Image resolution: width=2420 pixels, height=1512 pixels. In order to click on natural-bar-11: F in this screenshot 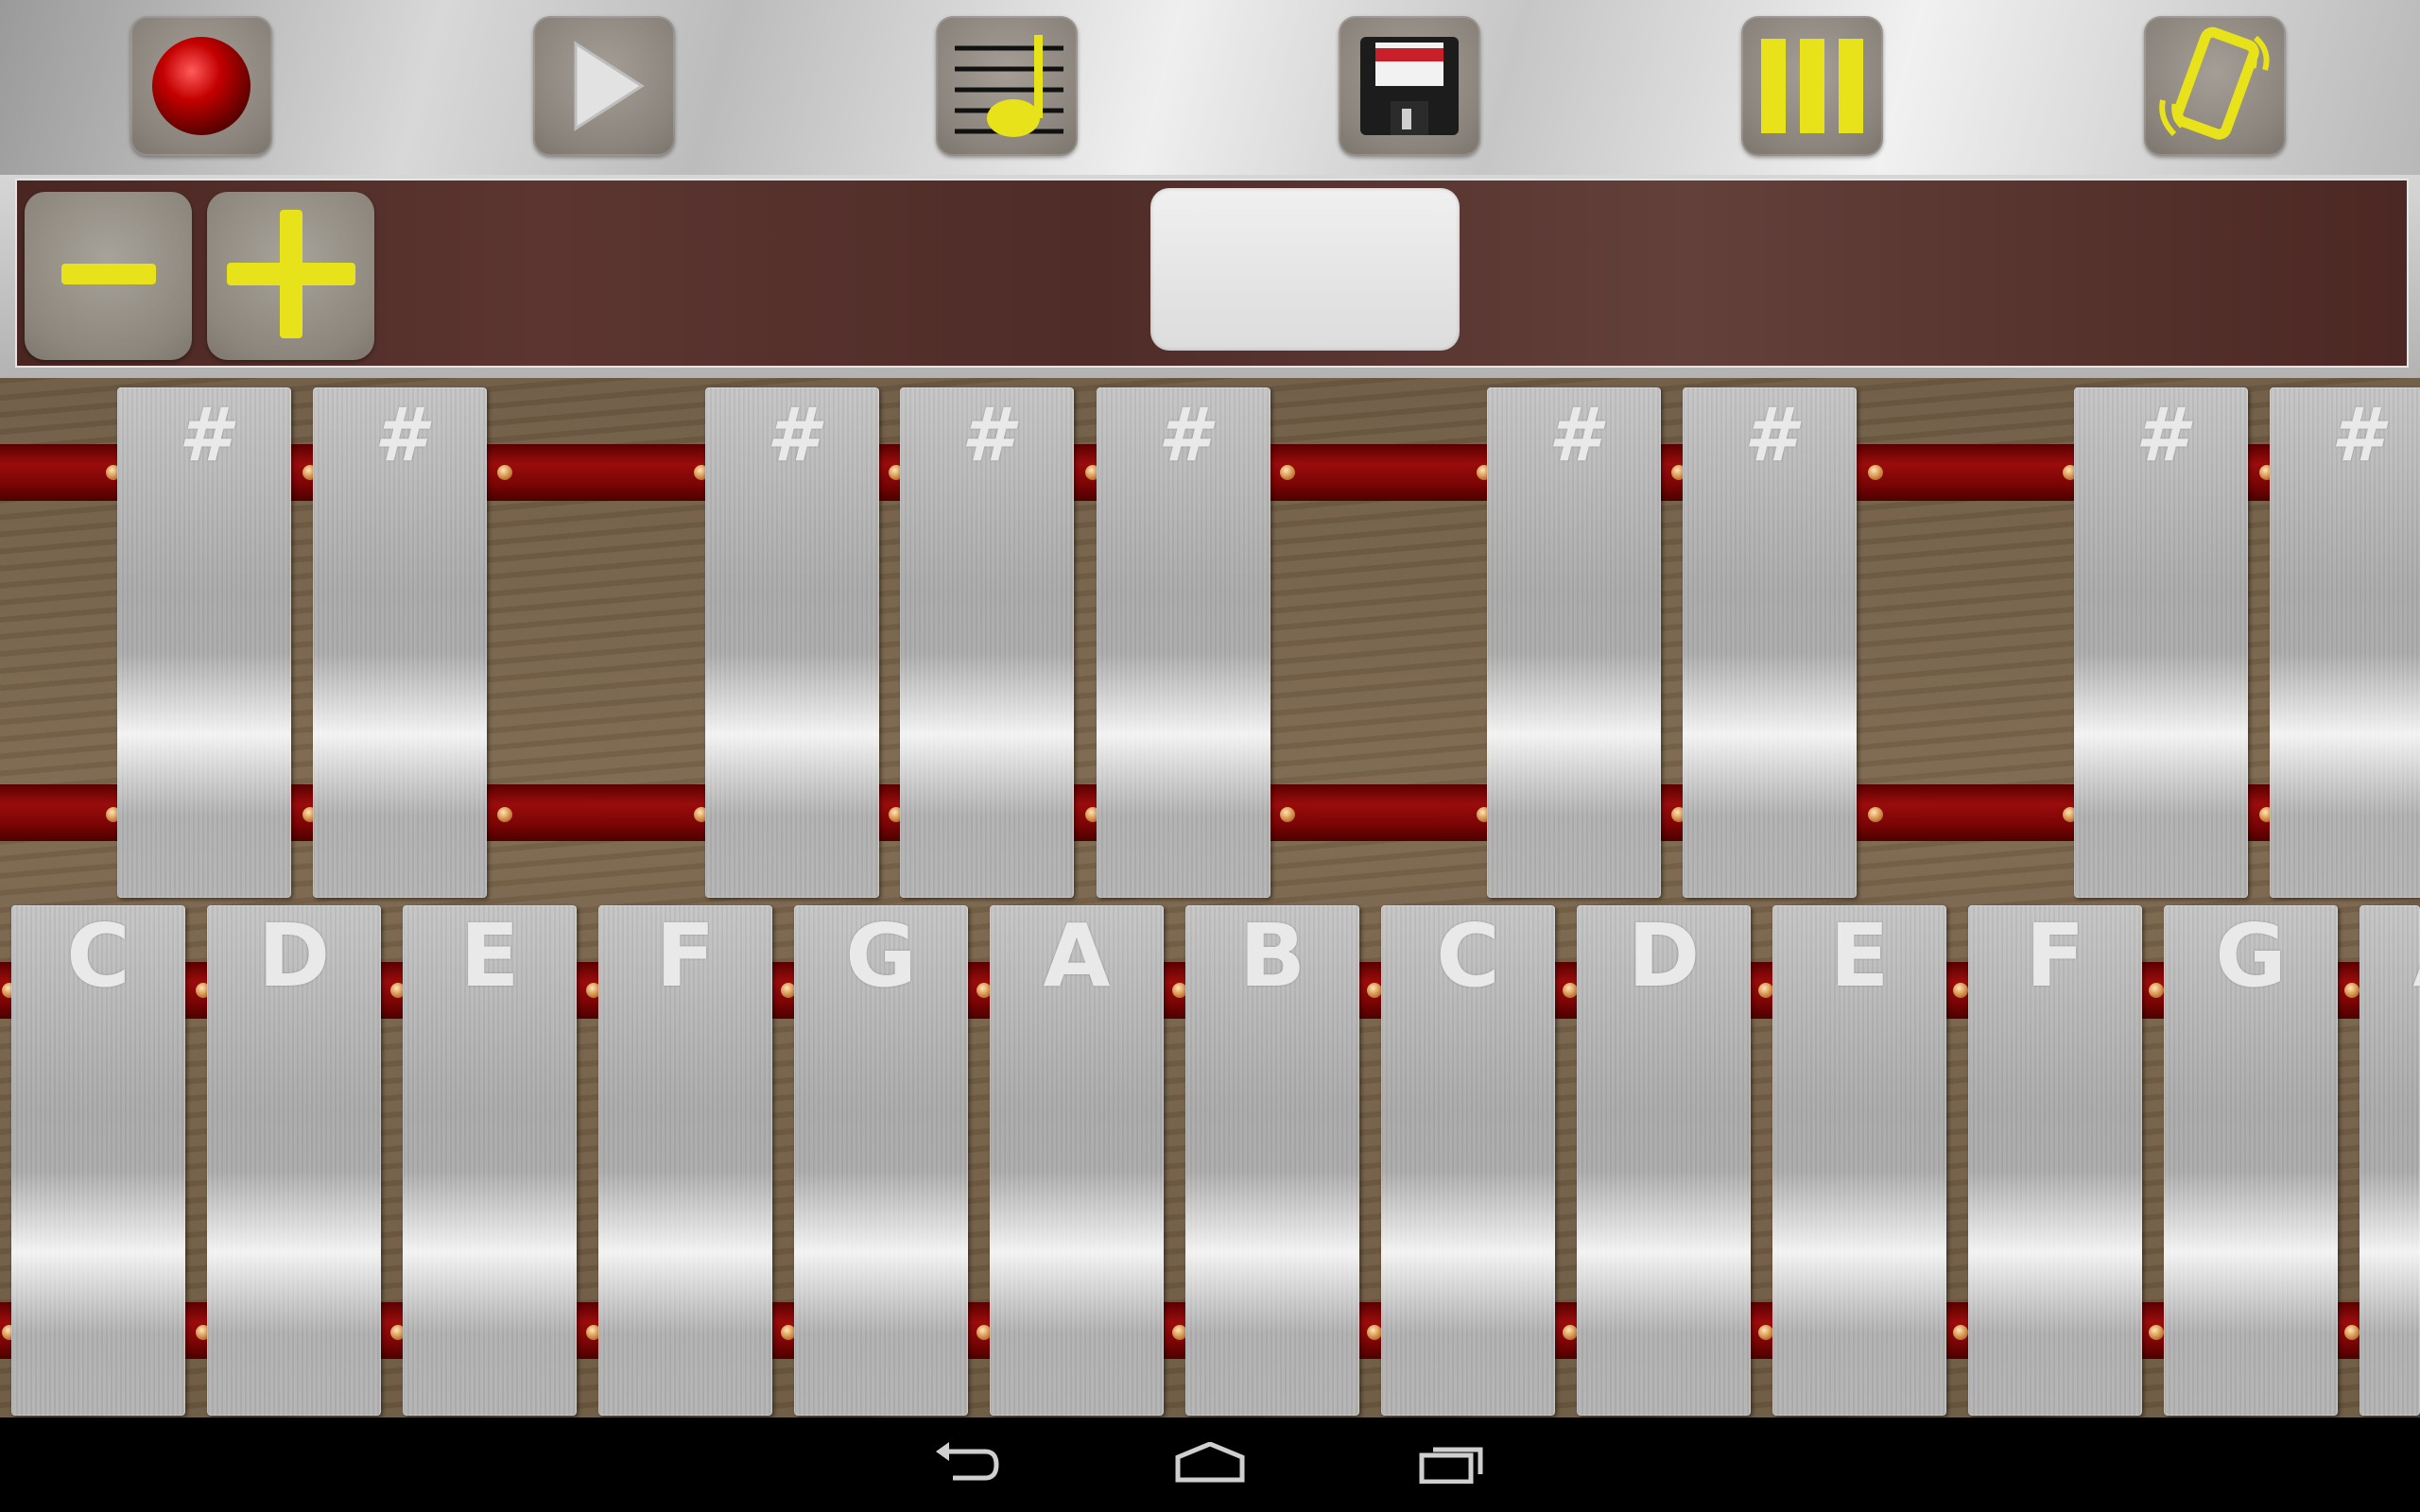, I will do `click(2055, 1160)`.